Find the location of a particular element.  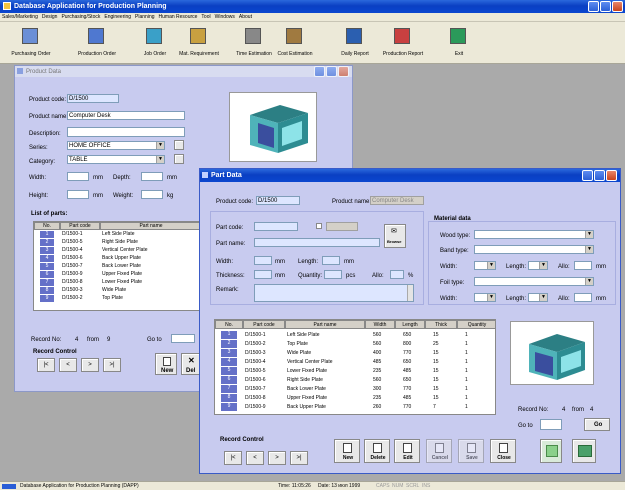

part-prev-button: < is located at coordinates (255, 458).